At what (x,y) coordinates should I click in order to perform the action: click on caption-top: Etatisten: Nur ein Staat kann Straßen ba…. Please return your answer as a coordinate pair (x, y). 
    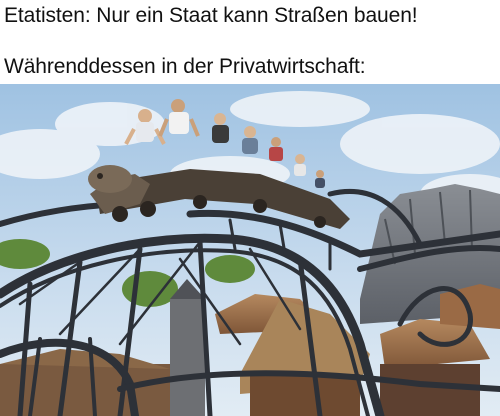
    Looking at the image, I should click on (211, 15).